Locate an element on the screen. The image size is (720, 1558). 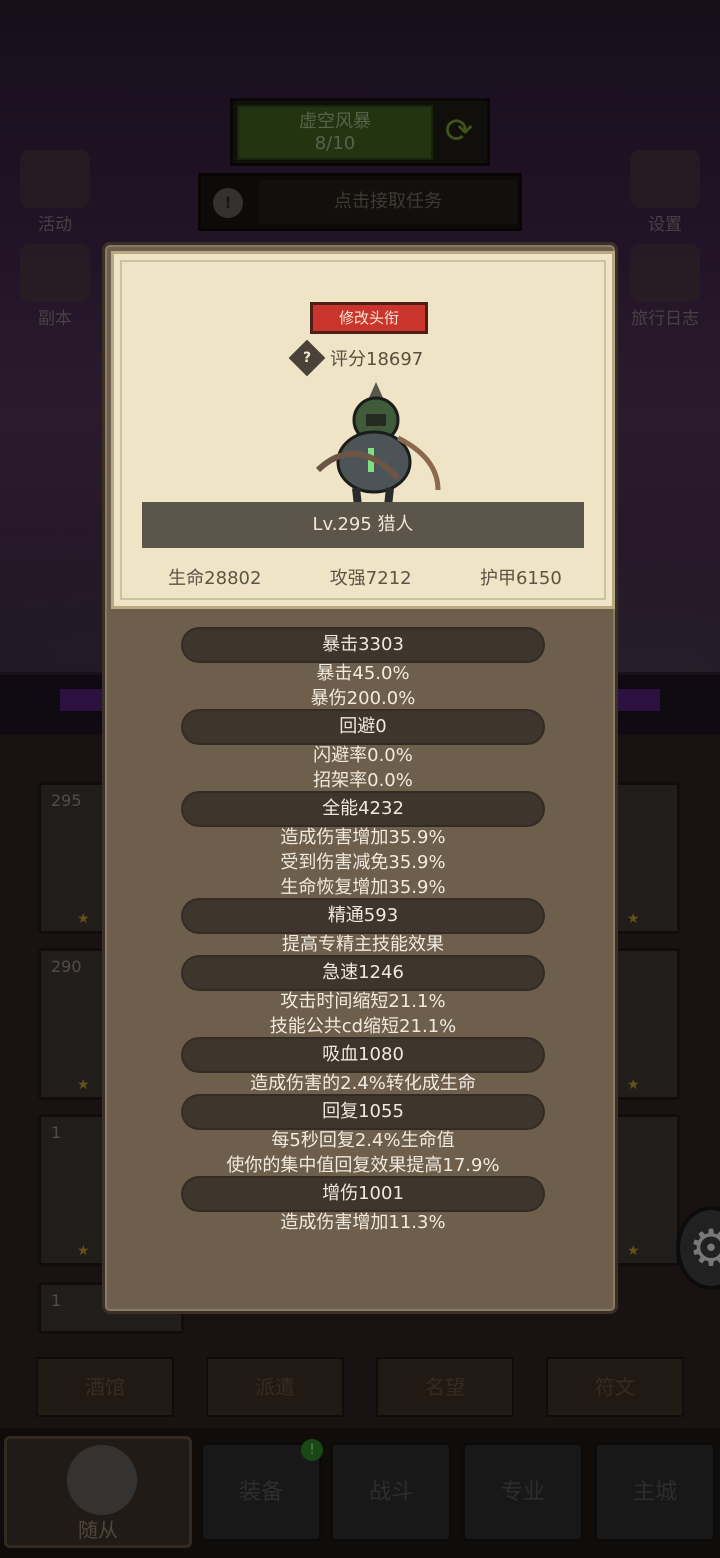
attack-value: 攻强7212 is located at coordinates (370, 578).